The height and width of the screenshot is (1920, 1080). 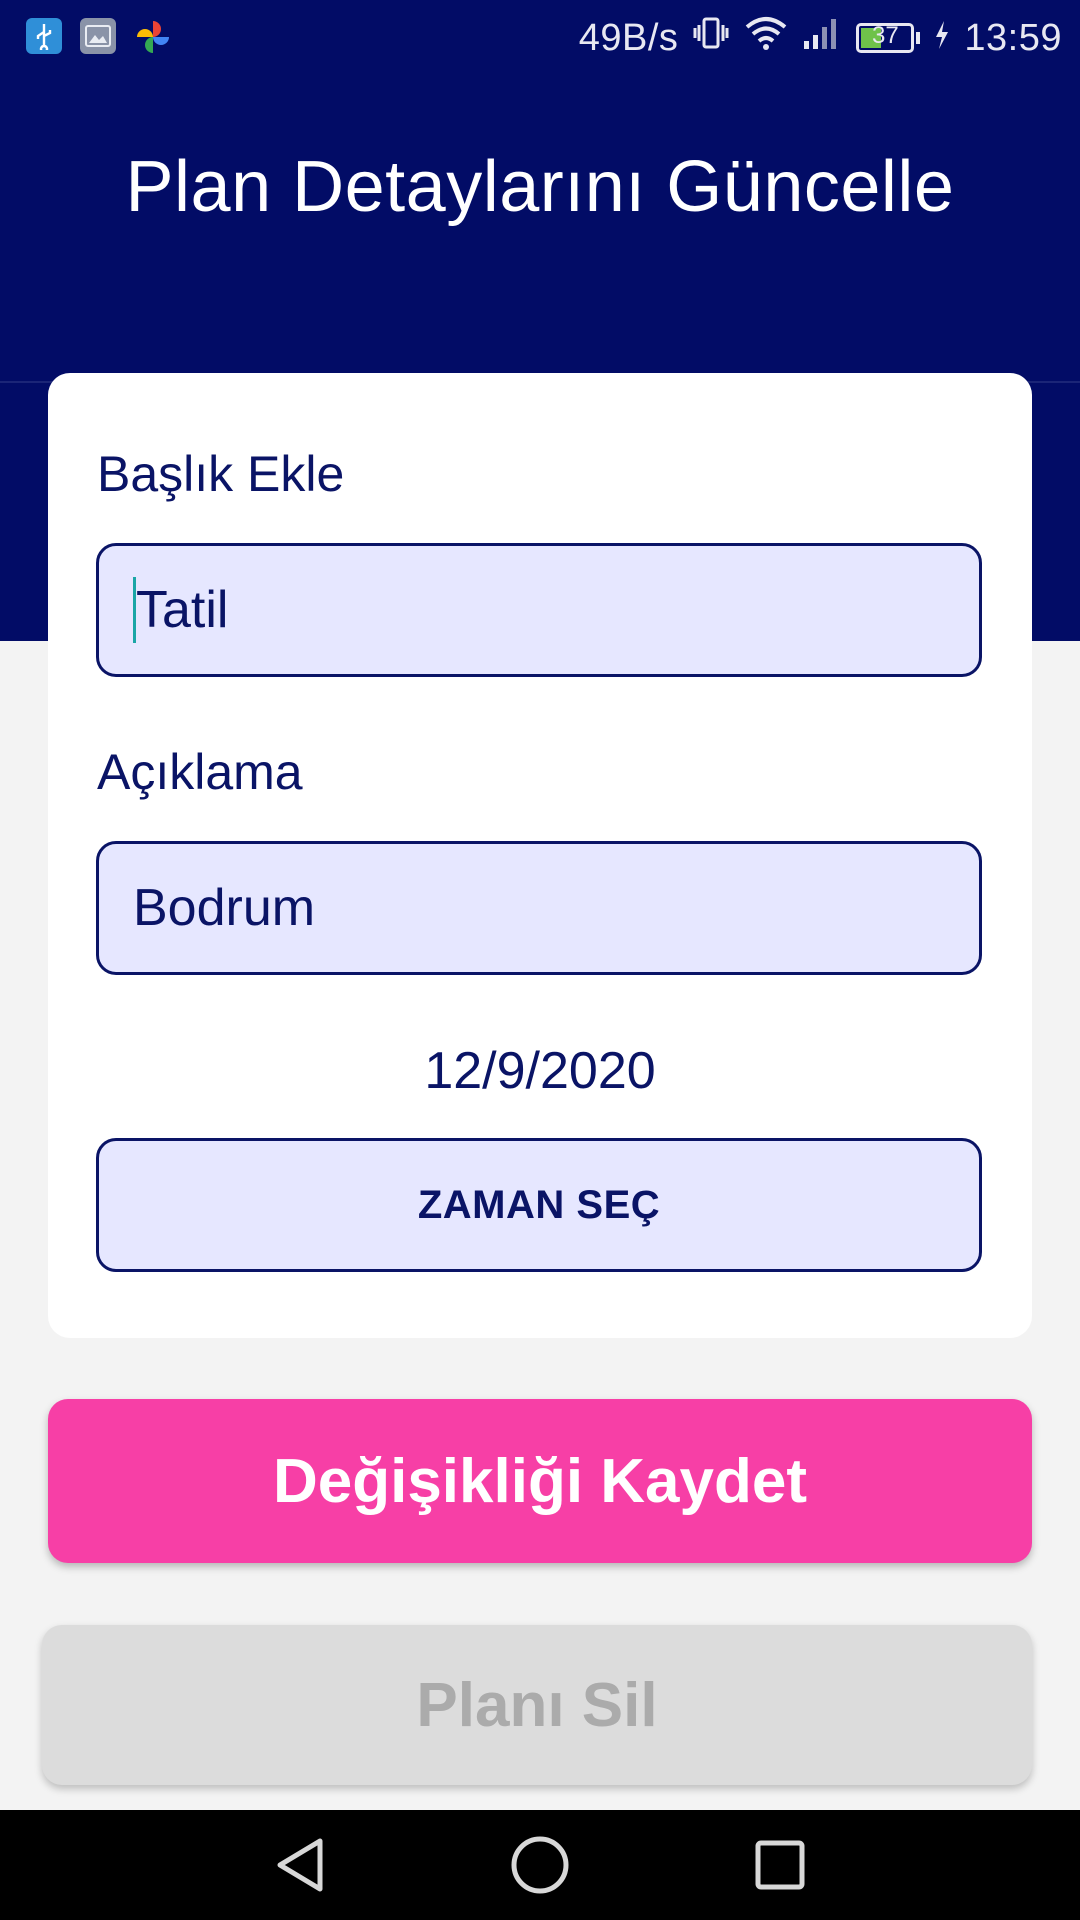 I want to click on navigation-bar, so click(x=540, y=1865).